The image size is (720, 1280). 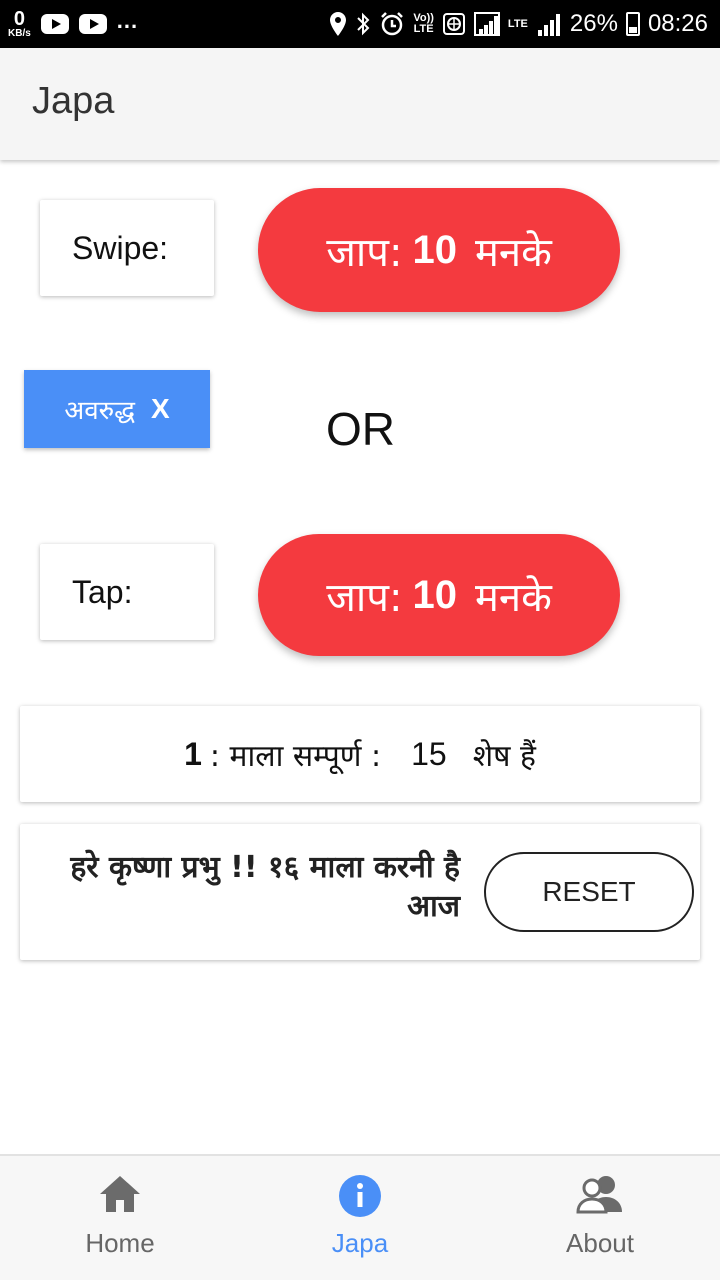 I want to click on nav-item-japa: Japa, so click(x=360, y=1216).